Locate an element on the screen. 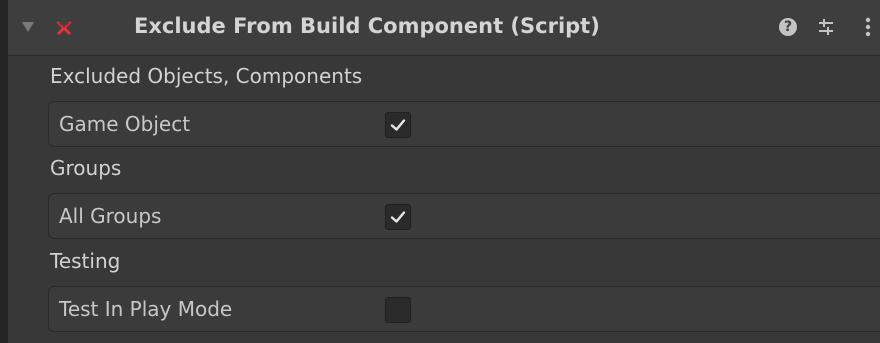  kebab-menu-icon is located at coordinates (868, 27).